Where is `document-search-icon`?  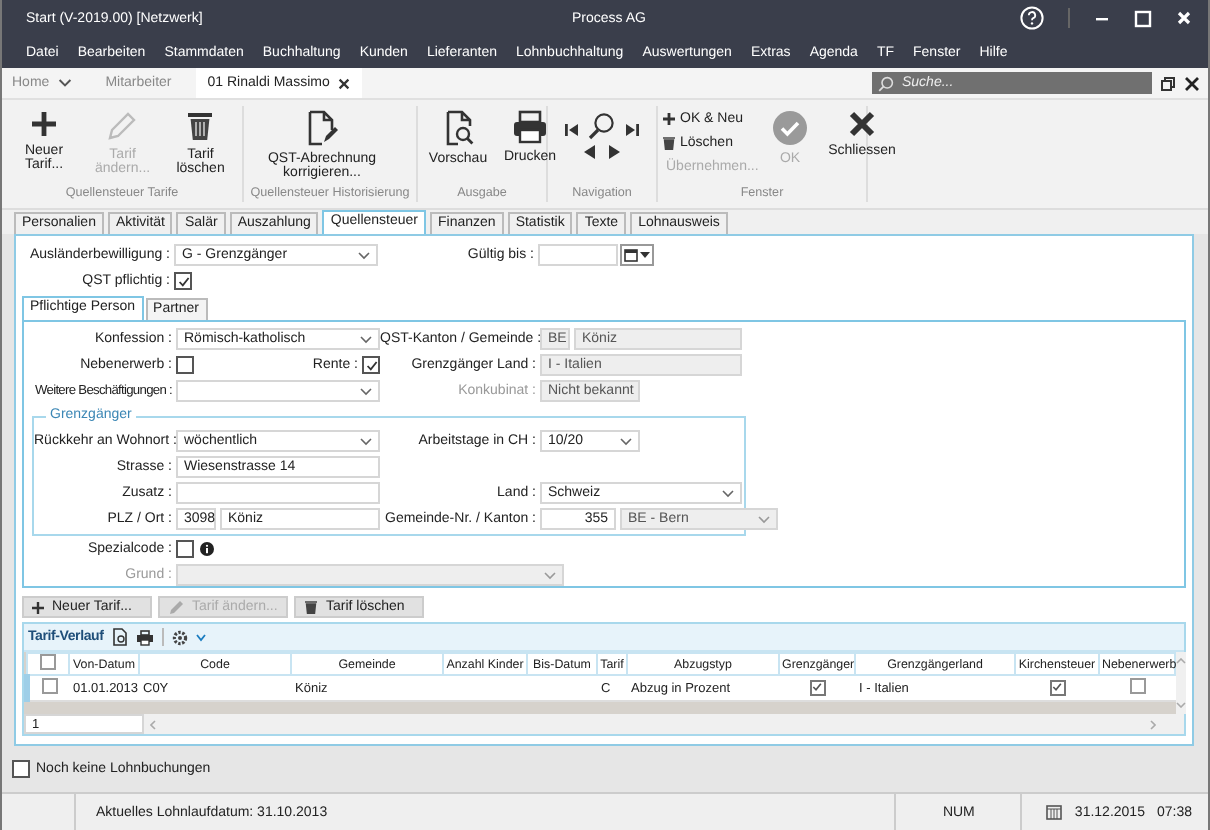
document-search-icon is located at coordinates (458, 128).